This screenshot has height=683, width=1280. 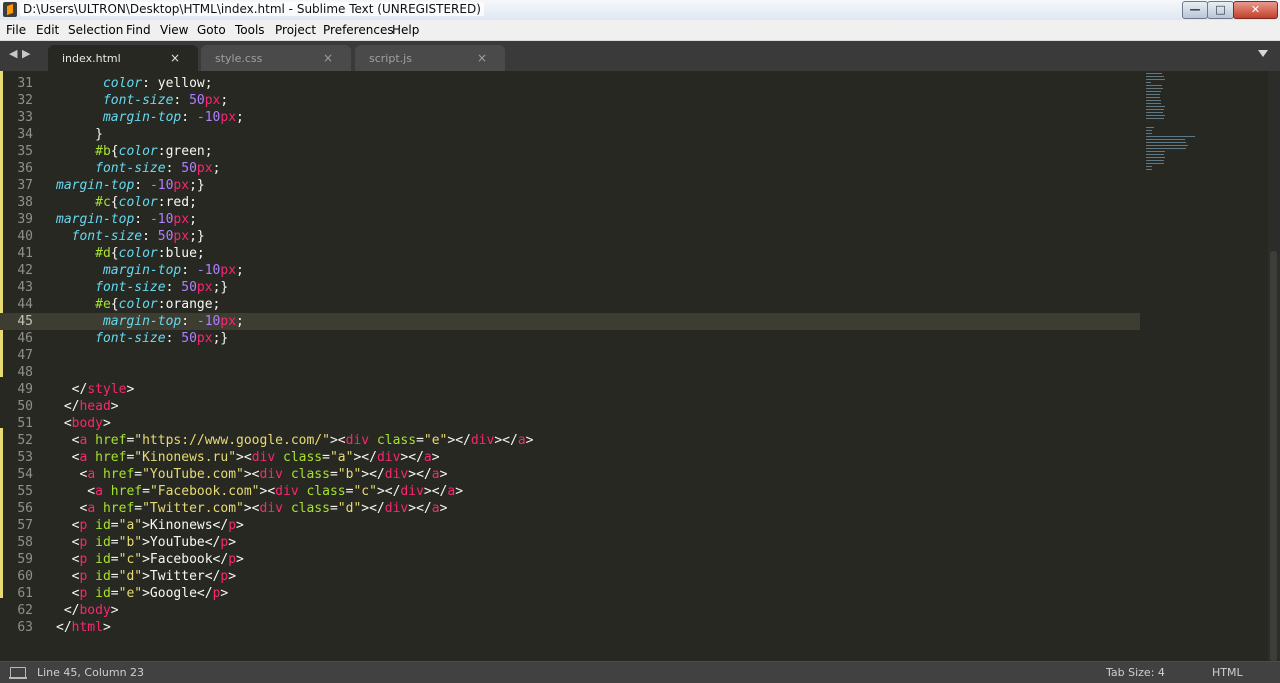 I want to click on tab-nav-right-icon: ▶, so click(x=26, y=53).